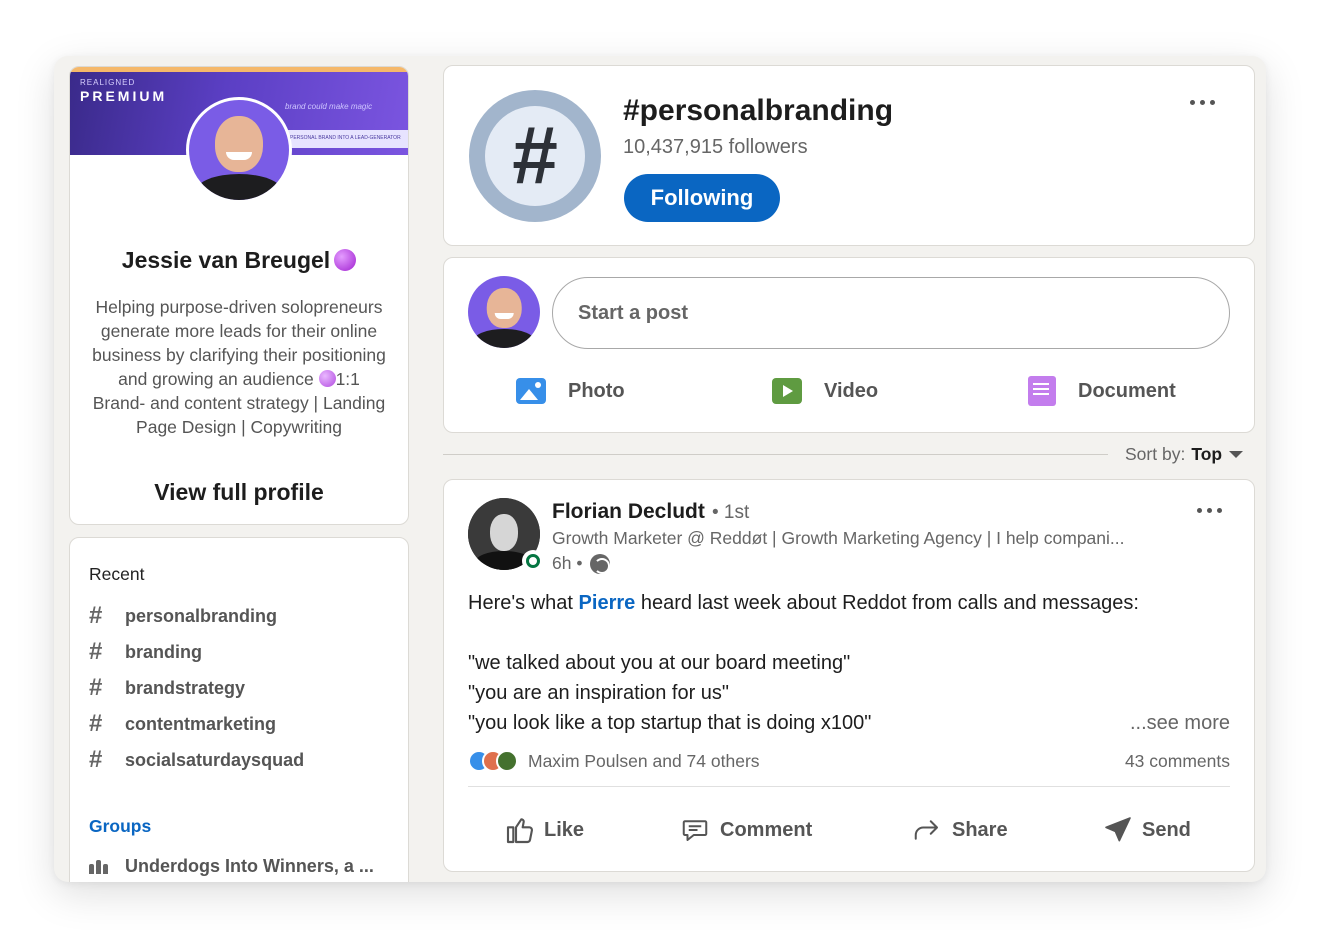 This screenshot has height=938, width=1320. Describe the element at coordinates (531, 391) in the screenshot. I see `photo-icon` at that location.